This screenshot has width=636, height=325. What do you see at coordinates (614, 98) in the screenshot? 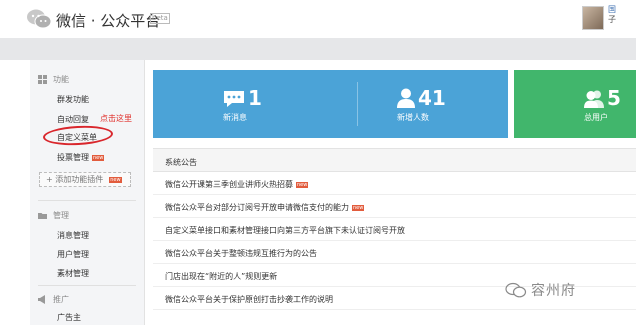
I see `stat-value: 5` at bounding box center [614, 98].